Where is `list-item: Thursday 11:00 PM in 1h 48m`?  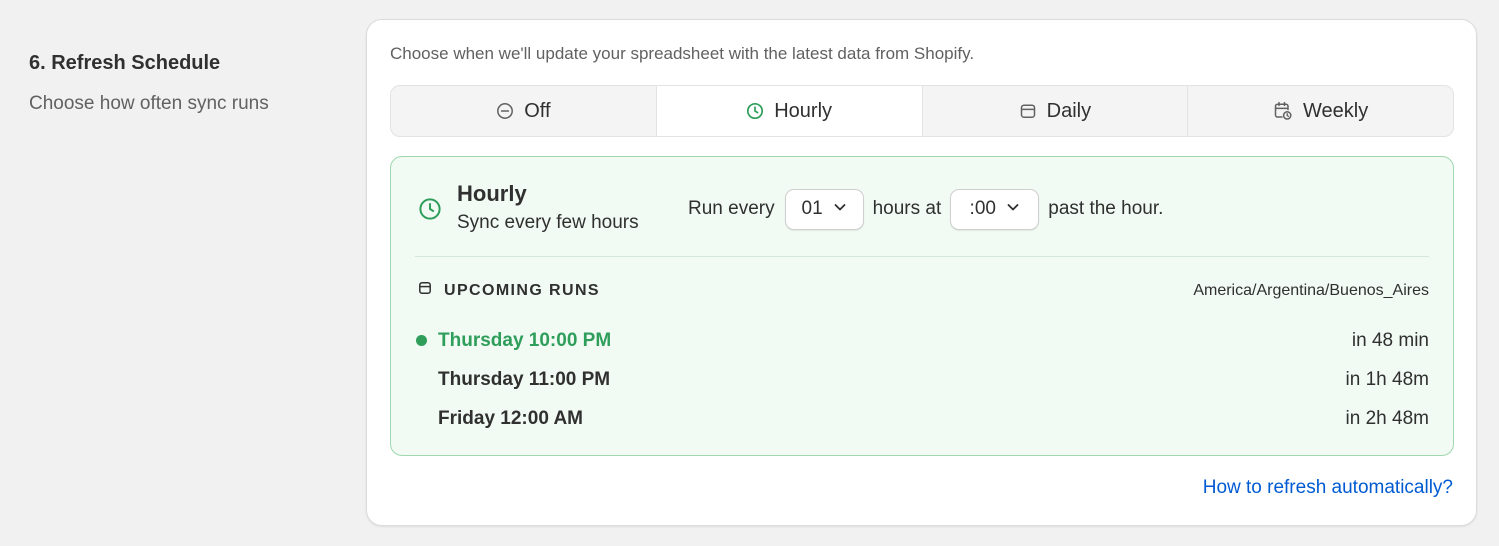
list-item: Thursday 11:00 PM in 1h 48m is located at coordinates (922, 379).